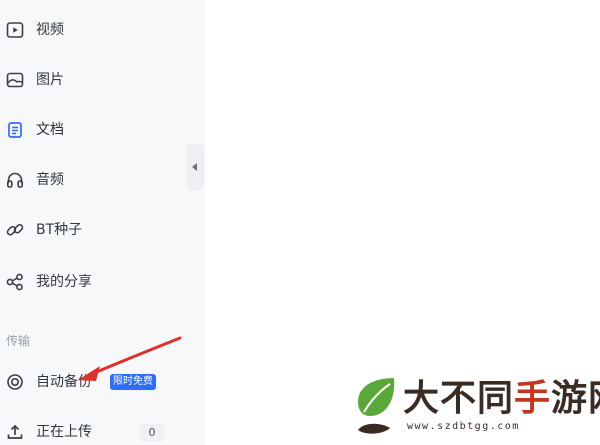 The image size is (600, 445). What do you see at coordinates (102, 282) in the screenshot?
I see `sidebar-item-my-shares: 我的分享` at bounding box center [102, 282].